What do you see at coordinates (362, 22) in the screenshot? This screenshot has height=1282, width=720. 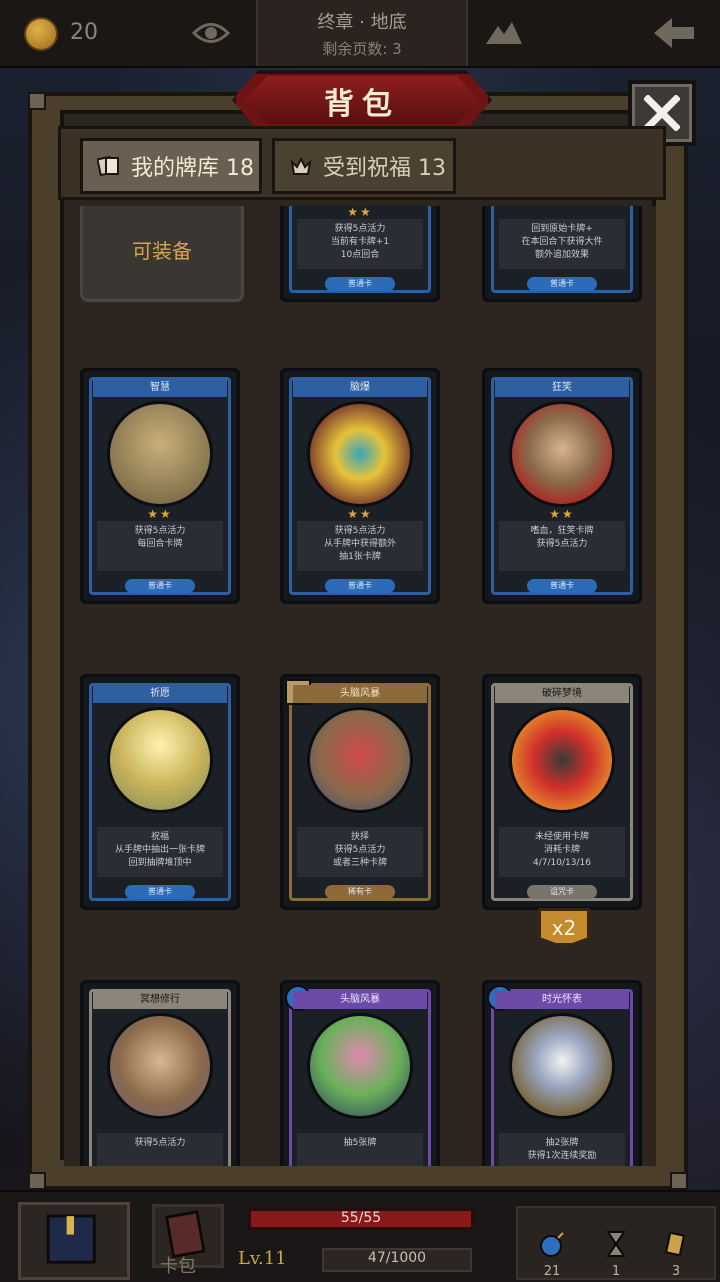 I see `chapter-title: 终章 · 地底` at bounding box center [362, 22].